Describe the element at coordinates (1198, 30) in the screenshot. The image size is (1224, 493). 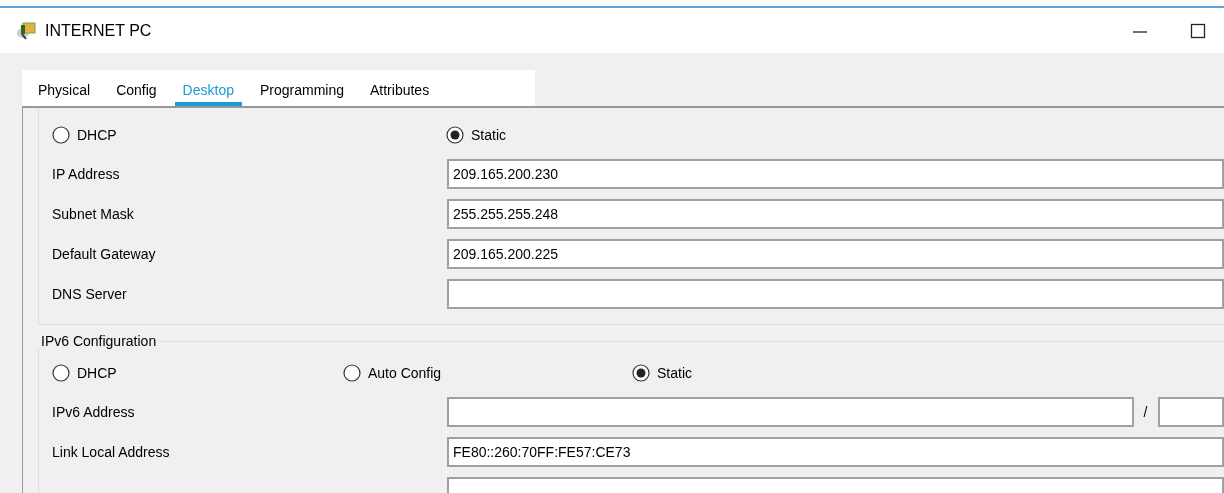
I see `maximize-icon` at that location.